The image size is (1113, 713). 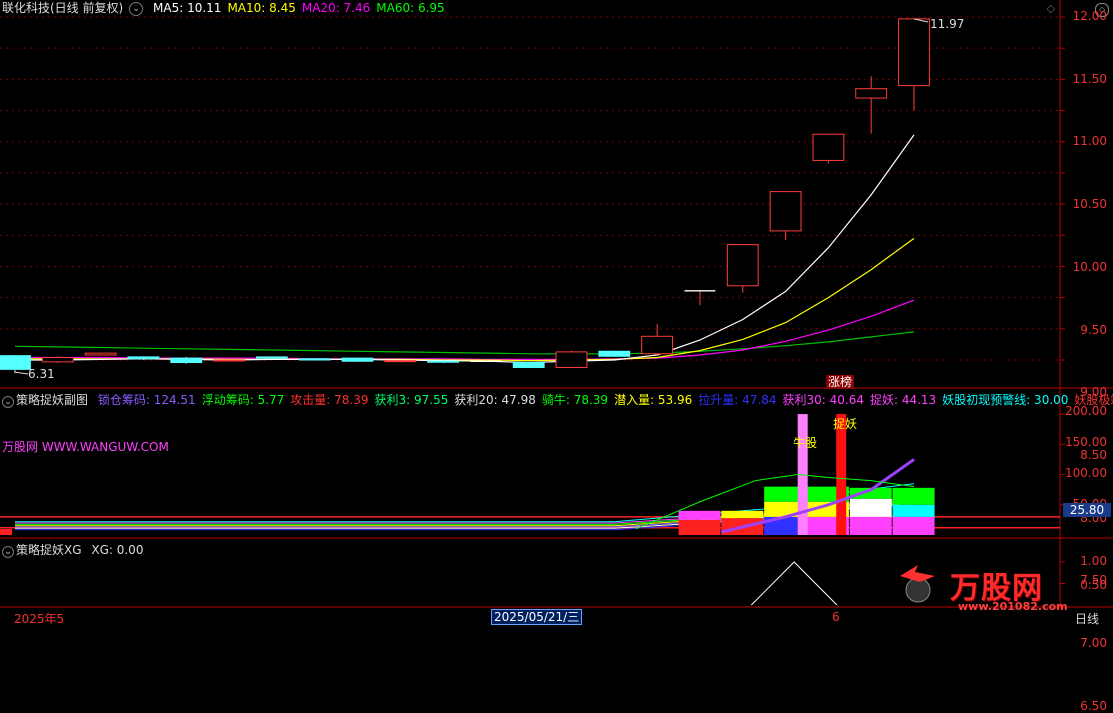 What do you see at coordinates (845, 424) in the screenshot?
I see `zhuoyao-label: 捉妖` at bounding box center [845, 424].